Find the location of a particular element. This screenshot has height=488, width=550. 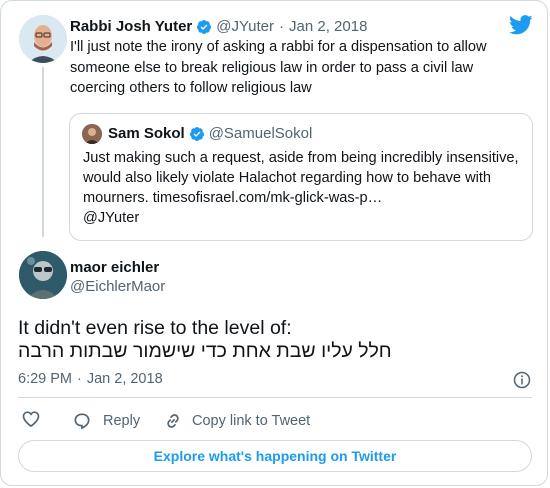

info-icon is located at coordinates (522, 380).